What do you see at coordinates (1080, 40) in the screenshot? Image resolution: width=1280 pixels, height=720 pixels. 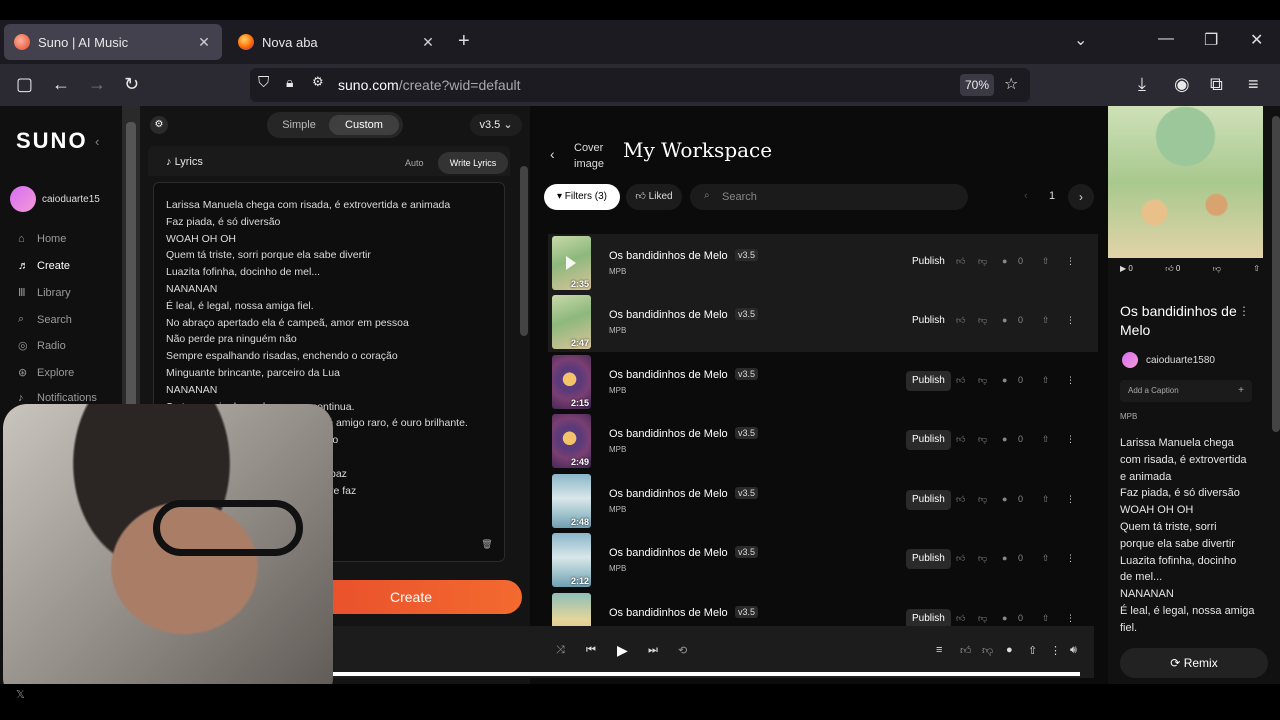 I see `list-tabs-icon: ⌄` at bounding box center [1080, 40].